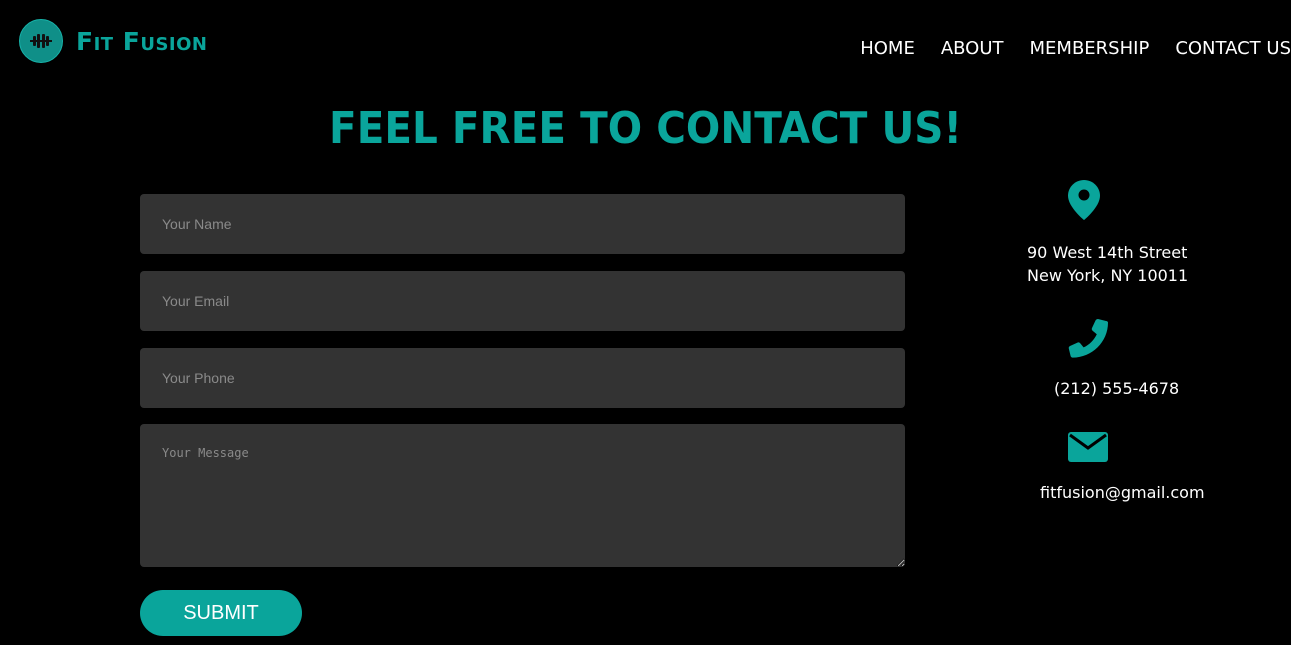 The image size is (1291, 645). What do you see at coordinates (1233, 49) in the screenshot?
I see `nav-contact-us: CONTACT US` at bounding box center [1233, 49].